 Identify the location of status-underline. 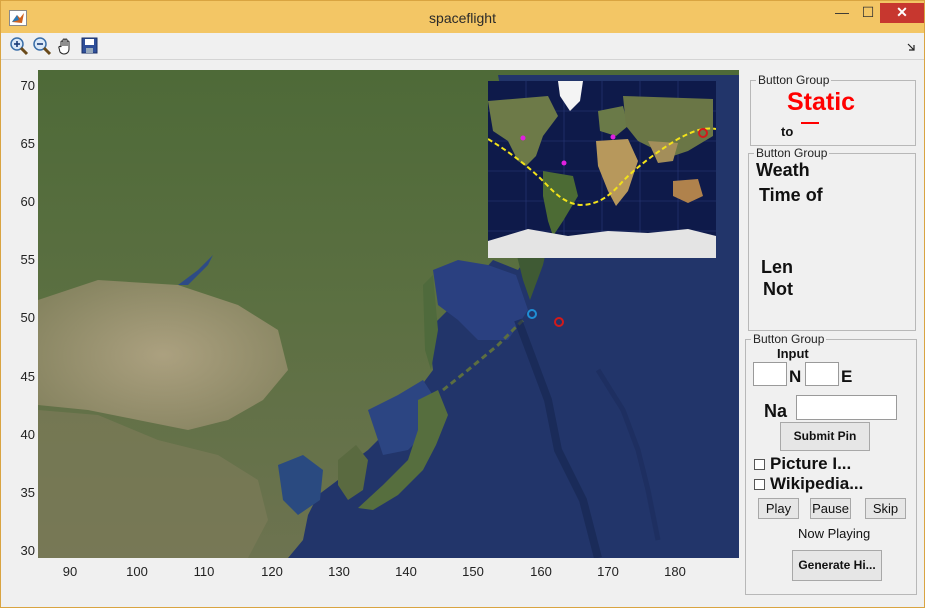
(810, 123).